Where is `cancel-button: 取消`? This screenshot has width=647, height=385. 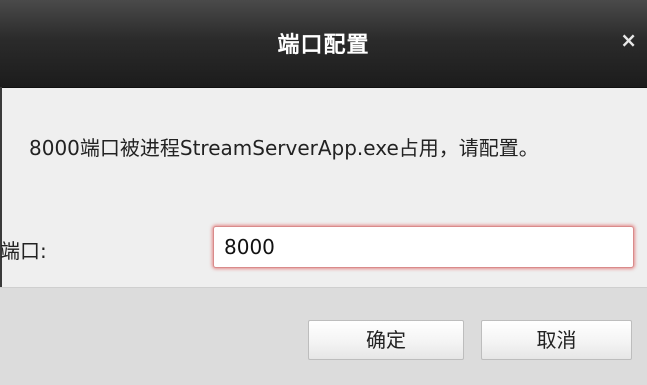 cancel-button: 取消 is located at coordinates (556, 340).